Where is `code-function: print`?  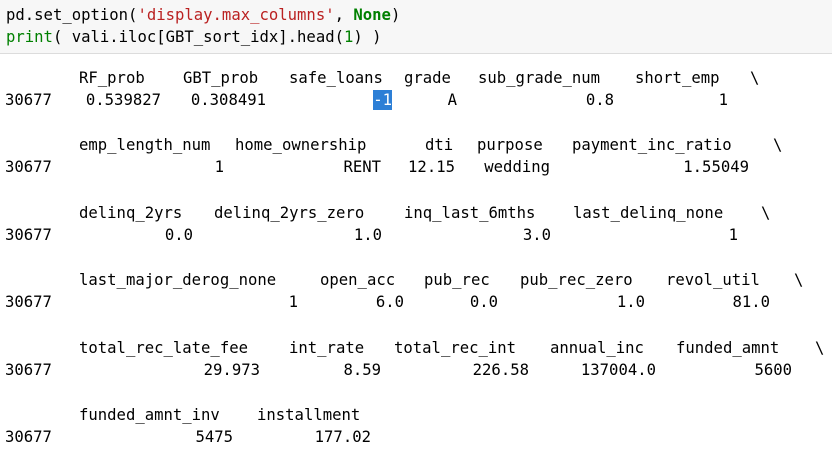 code-function: print is located at coordinates (29, 37).